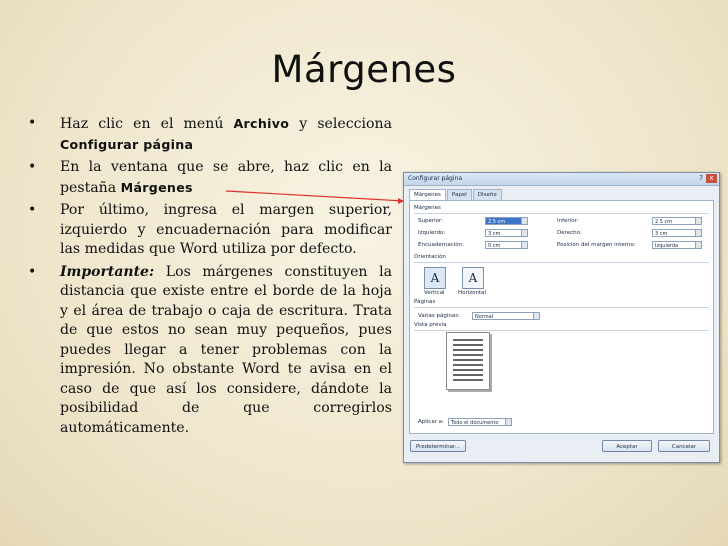  I want to click on landscape-orientation-icon: A, so click(473, 278).